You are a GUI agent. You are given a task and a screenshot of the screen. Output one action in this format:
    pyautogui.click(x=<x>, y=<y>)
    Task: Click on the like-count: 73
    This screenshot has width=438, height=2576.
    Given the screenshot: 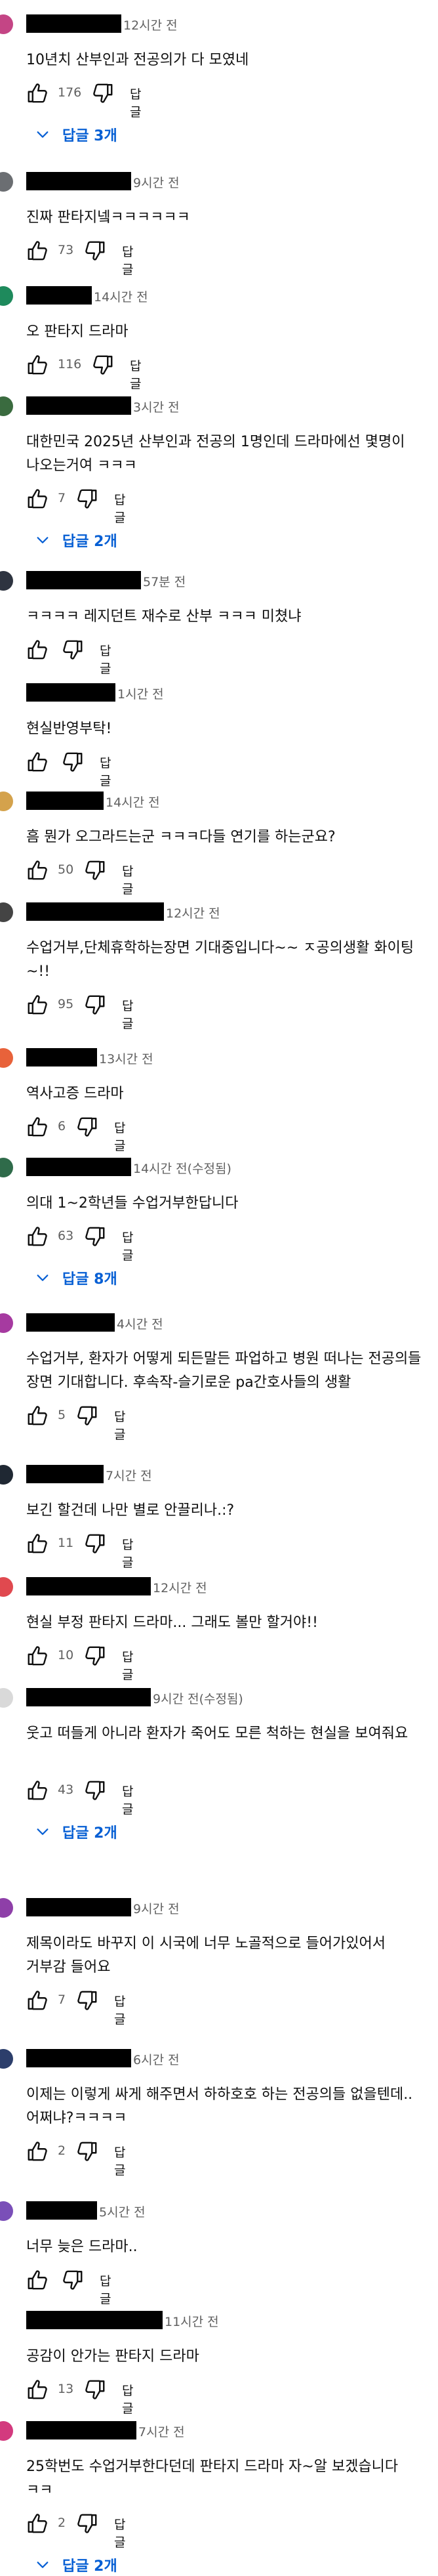 What is the action you would take?
    pyautogui.click(x=66, y=250)
    